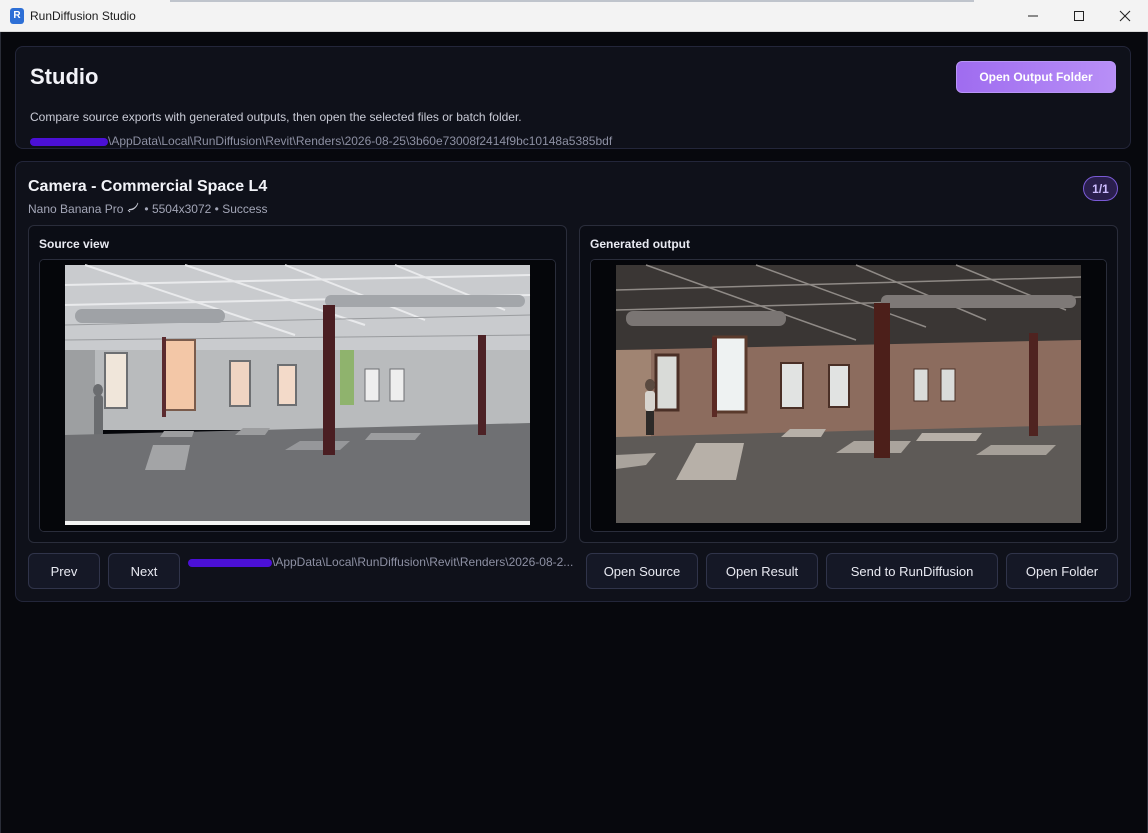 The height and width of the screenshot is (833, 1148). What do you see at coordinates (762, 571) in the screenshot?
I see `open-result-button: Open Result` at bounding box center [762, 571].